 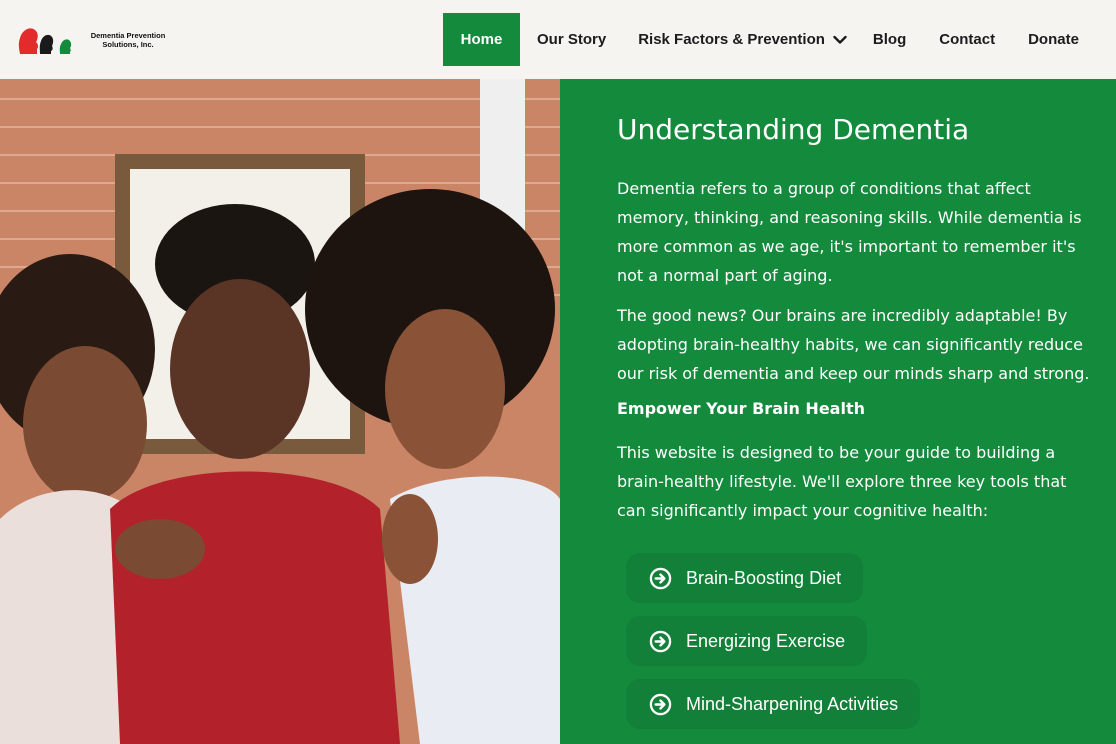 I want to click on nav-home: Home, so click(x=481, y=39).